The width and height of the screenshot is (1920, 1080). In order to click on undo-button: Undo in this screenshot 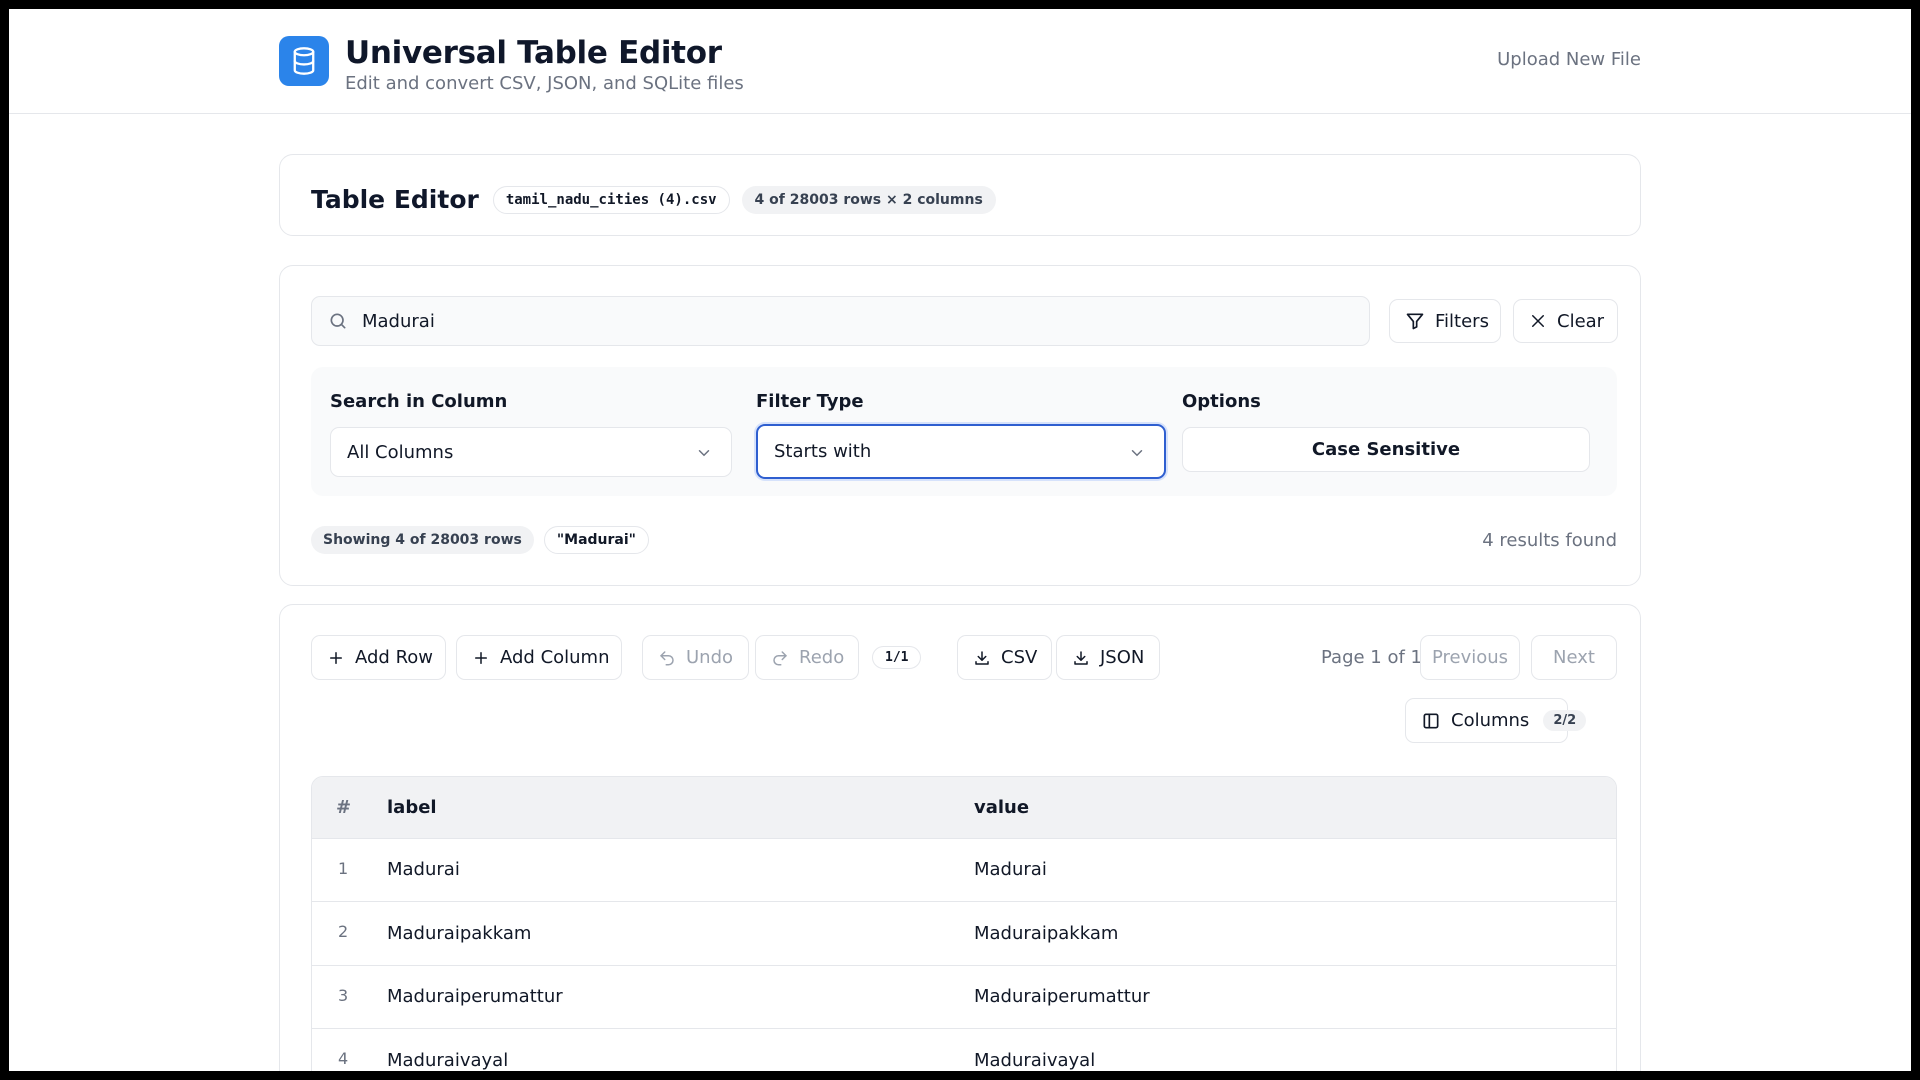, I will do `click(695, 657)`.